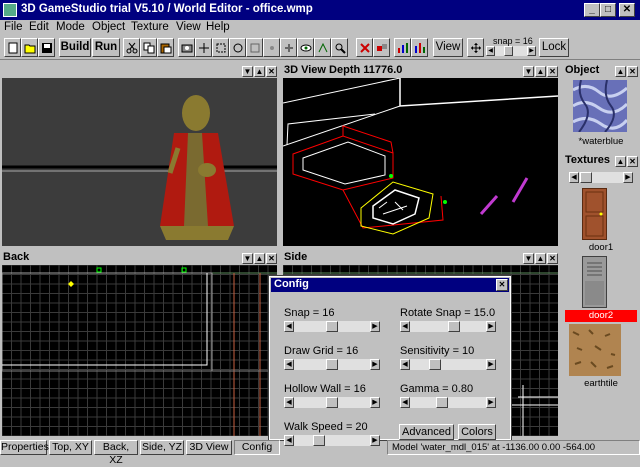 This screenshot has width=640, height=467. What do you see at coordinates (116, 453) in the screenshot?
I see `tab-back-xz: Back, XZ` at bounding box center [116, 453].